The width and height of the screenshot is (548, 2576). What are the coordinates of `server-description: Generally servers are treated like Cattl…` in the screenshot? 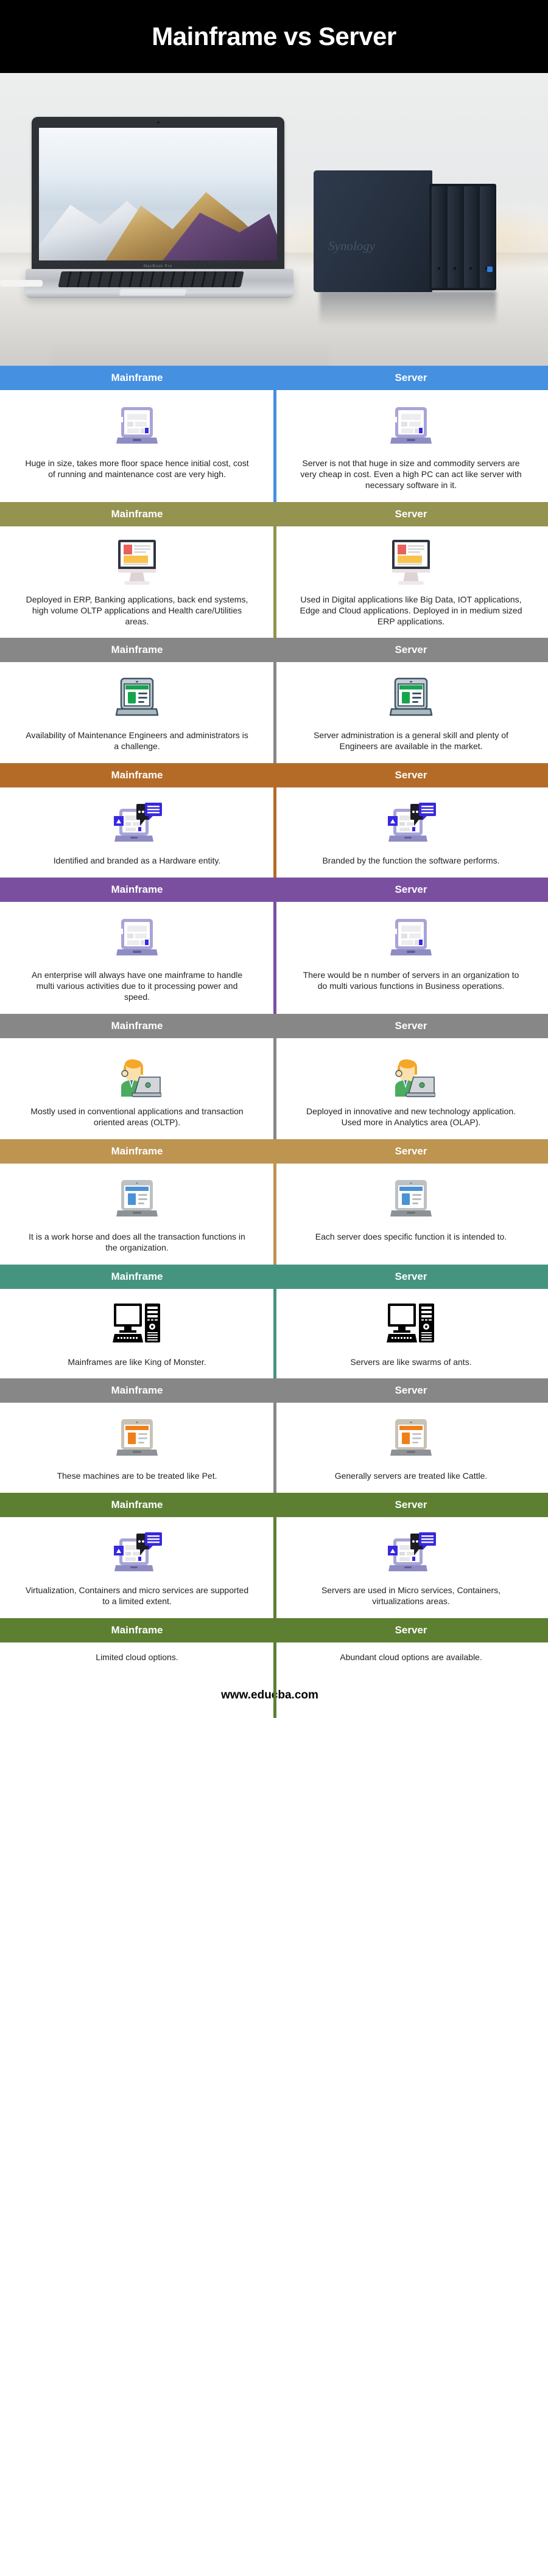 It's located at (411, 1476).